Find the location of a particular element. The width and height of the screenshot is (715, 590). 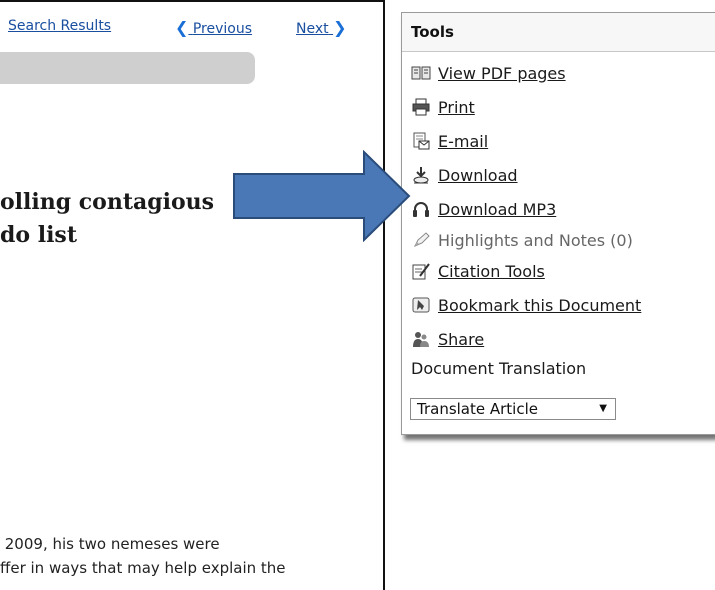

share-link: Share is located at coordinates (447, 339).